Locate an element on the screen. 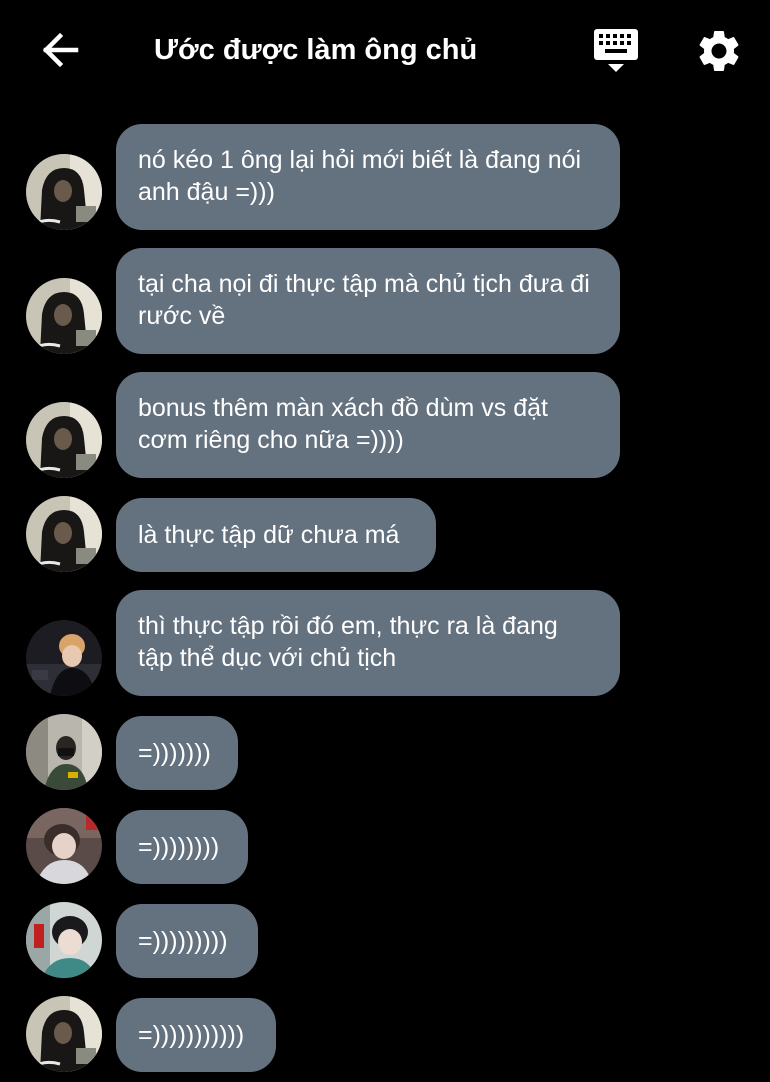 The image size is (770, 1082). message-text: =))))))))))) is located at coordinates (191, 1035).